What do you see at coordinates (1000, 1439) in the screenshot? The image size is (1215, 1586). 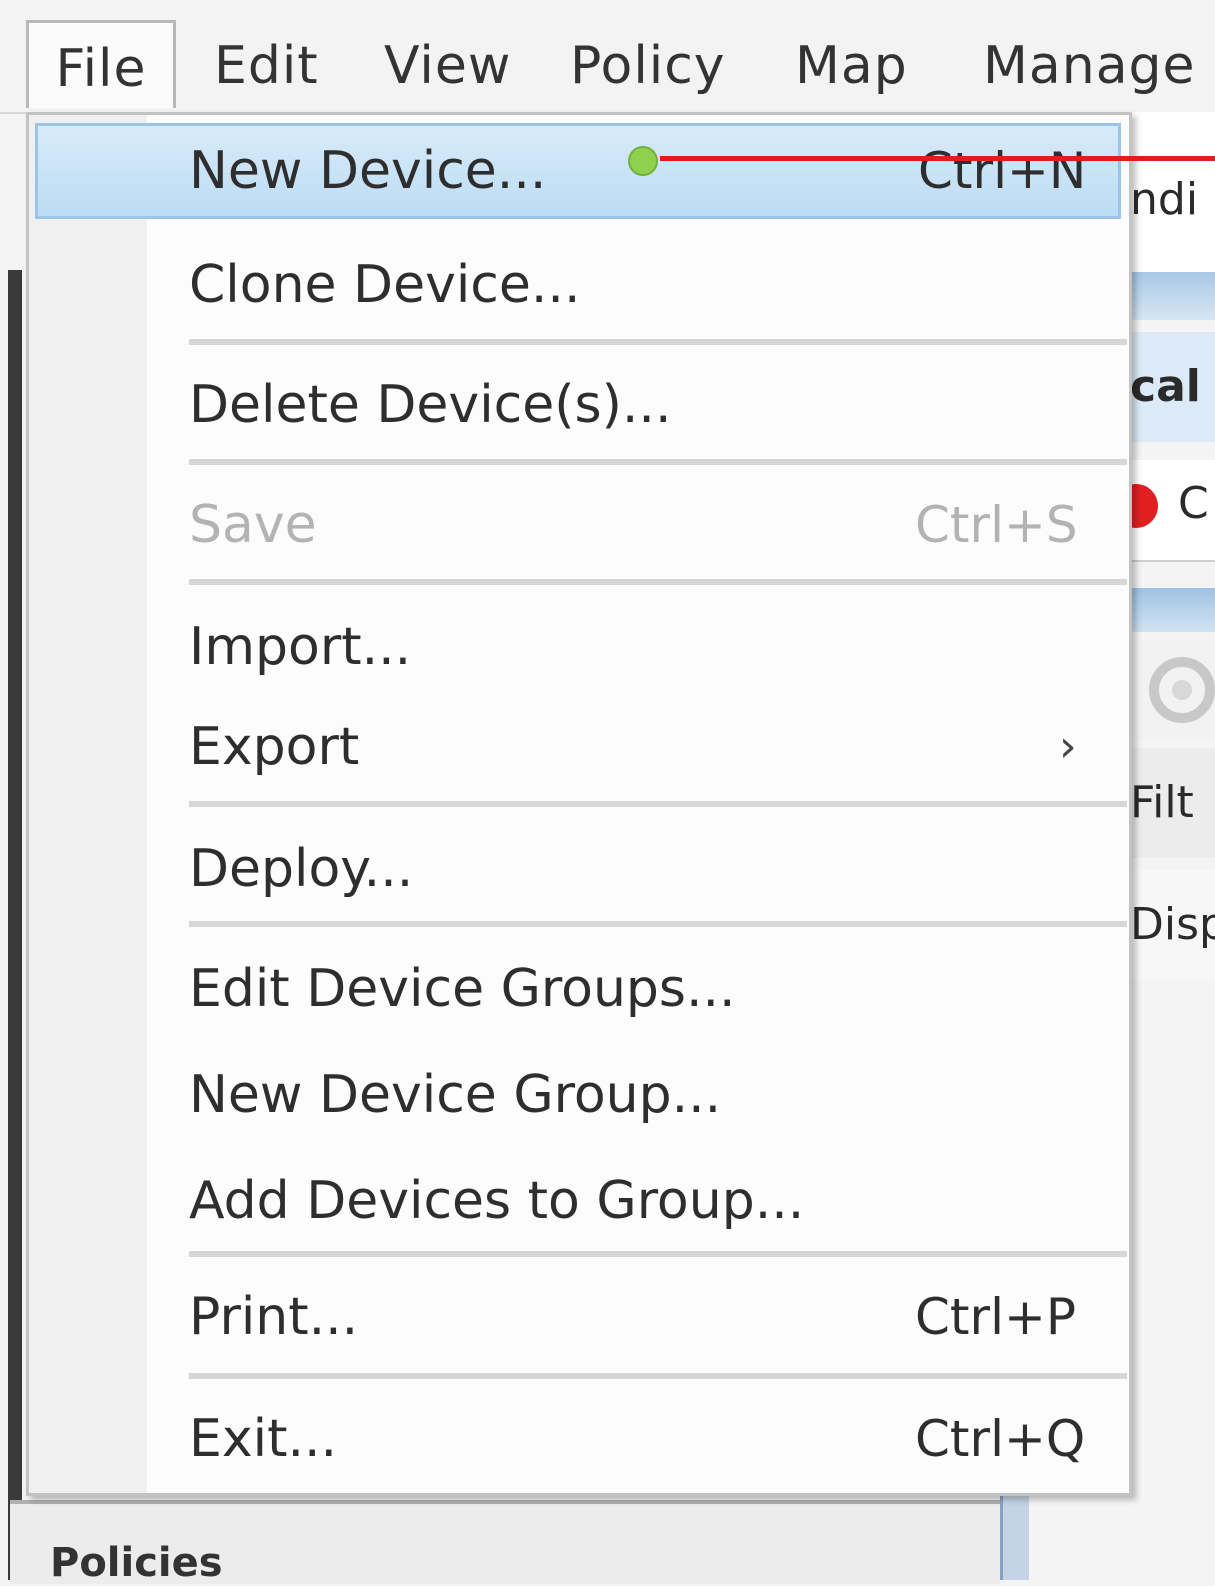 I see `menu-item-shortcut: Ctrl+Q` at bounding box center [1000, 1439].